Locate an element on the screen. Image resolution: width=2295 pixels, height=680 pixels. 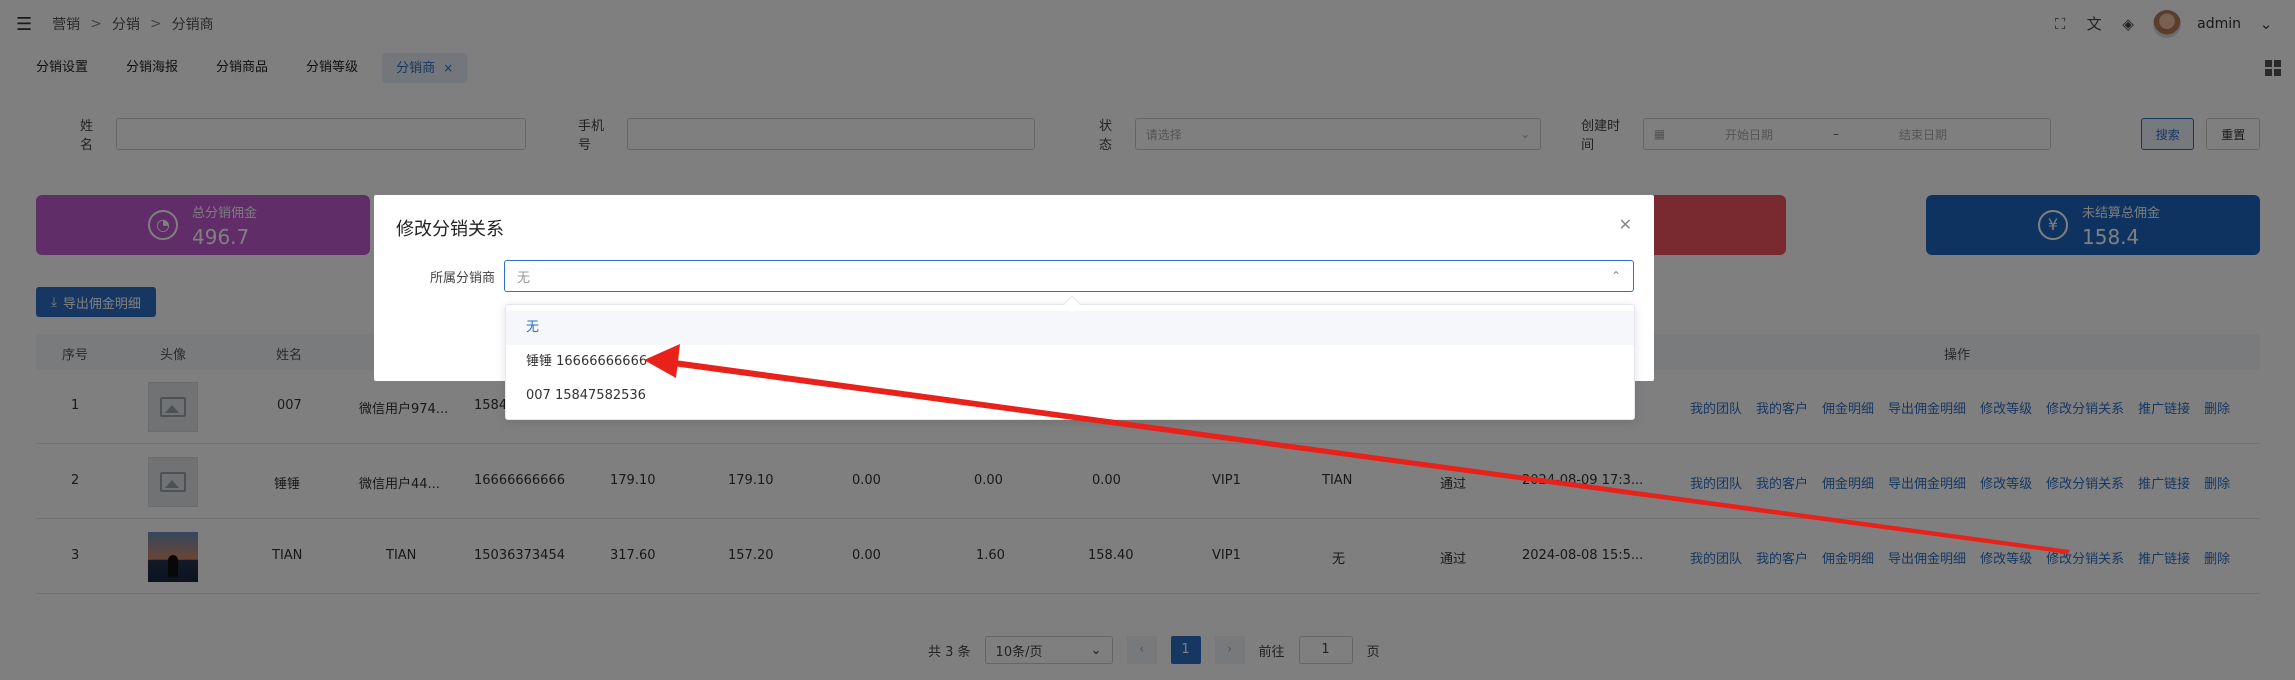
select-value: 无 is located at coordinates (524, 278).